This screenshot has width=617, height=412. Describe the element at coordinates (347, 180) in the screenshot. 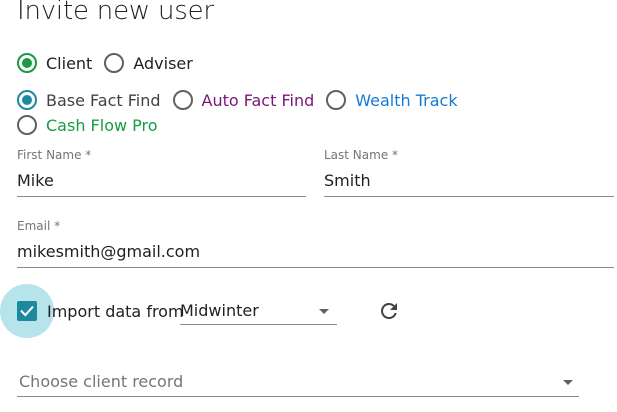

I see `last-name-field: Smith` at that location.